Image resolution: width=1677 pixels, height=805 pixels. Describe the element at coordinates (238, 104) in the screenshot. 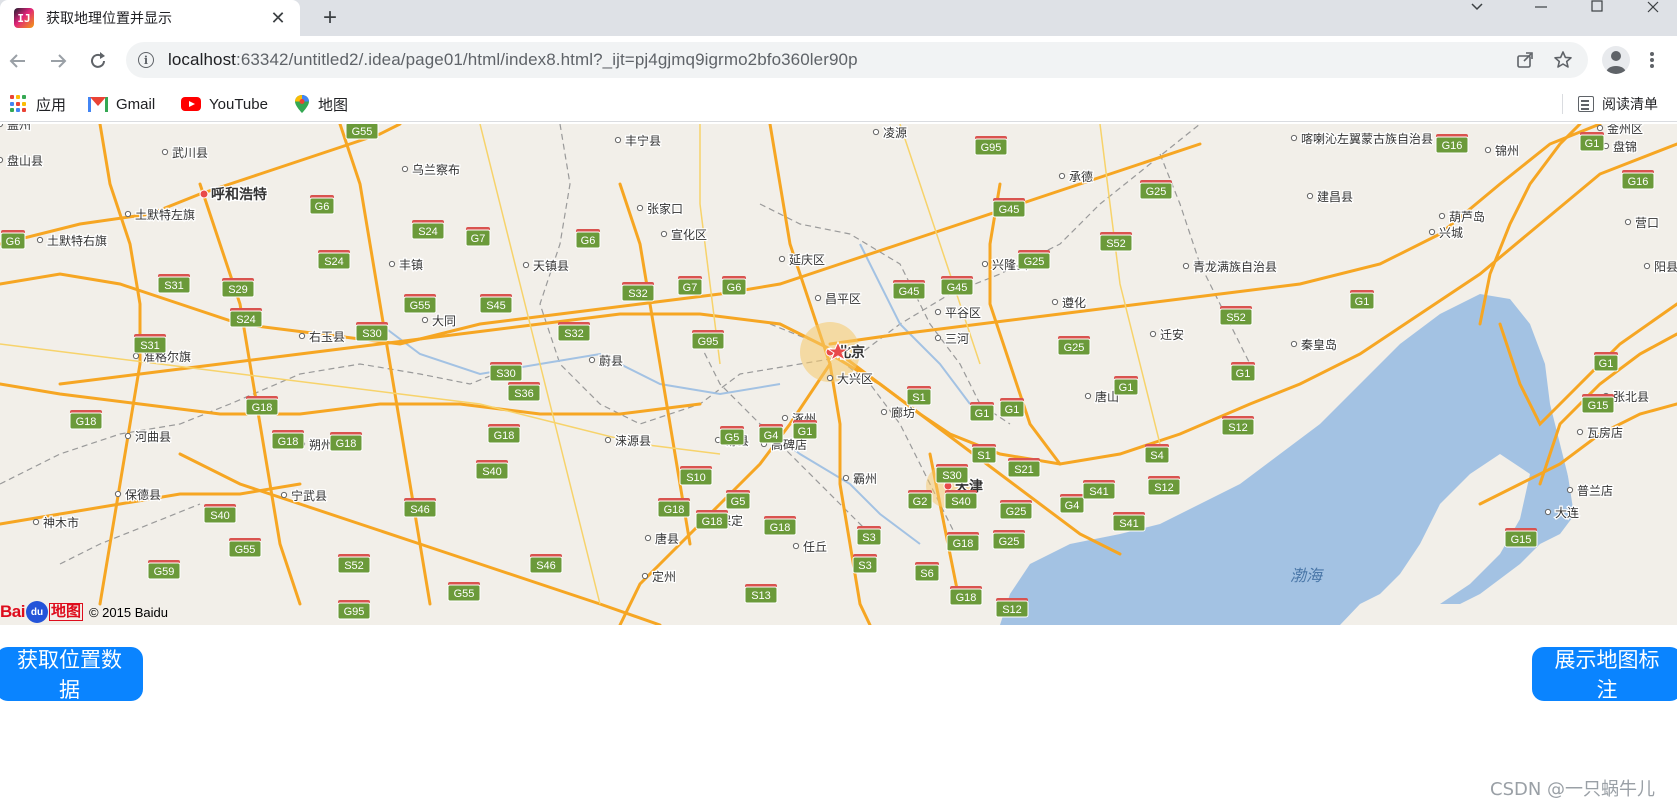

I see `bookmark-label: YouTube` at that location.